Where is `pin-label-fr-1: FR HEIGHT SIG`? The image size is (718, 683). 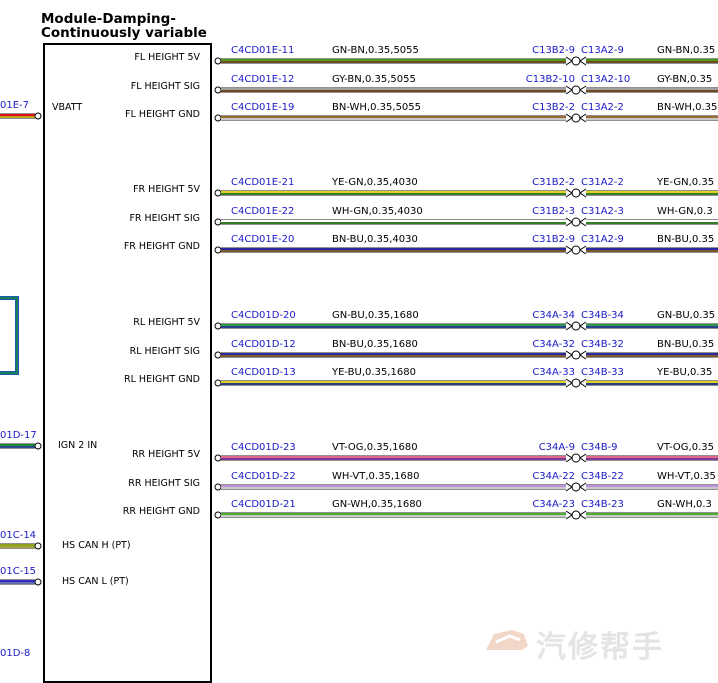 pin-label-fr-1: FR HEIGHT SIG is located at coordinates (164, 218).